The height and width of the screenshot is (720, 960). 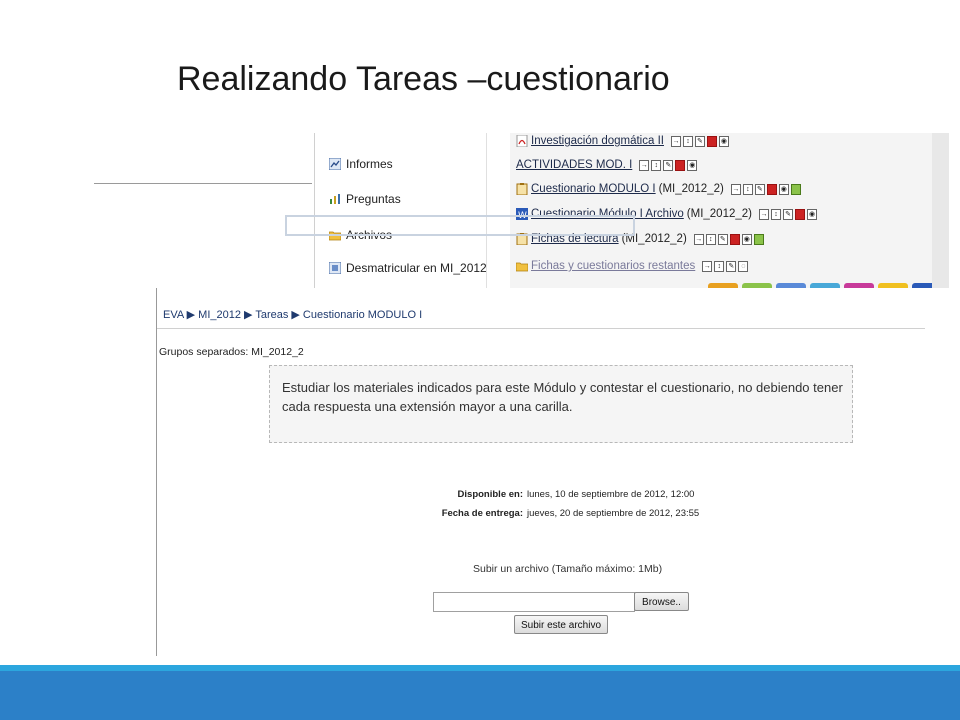 What do you see at coordinates (486, 210) in the screenshot?
I see `column-separator` at bounding box center [486, 210].